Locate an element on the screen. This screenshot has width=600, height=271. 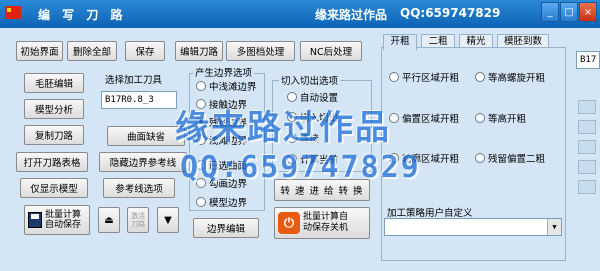
cut-option-radio: 计算当前 is located at coordinates (312, 159).